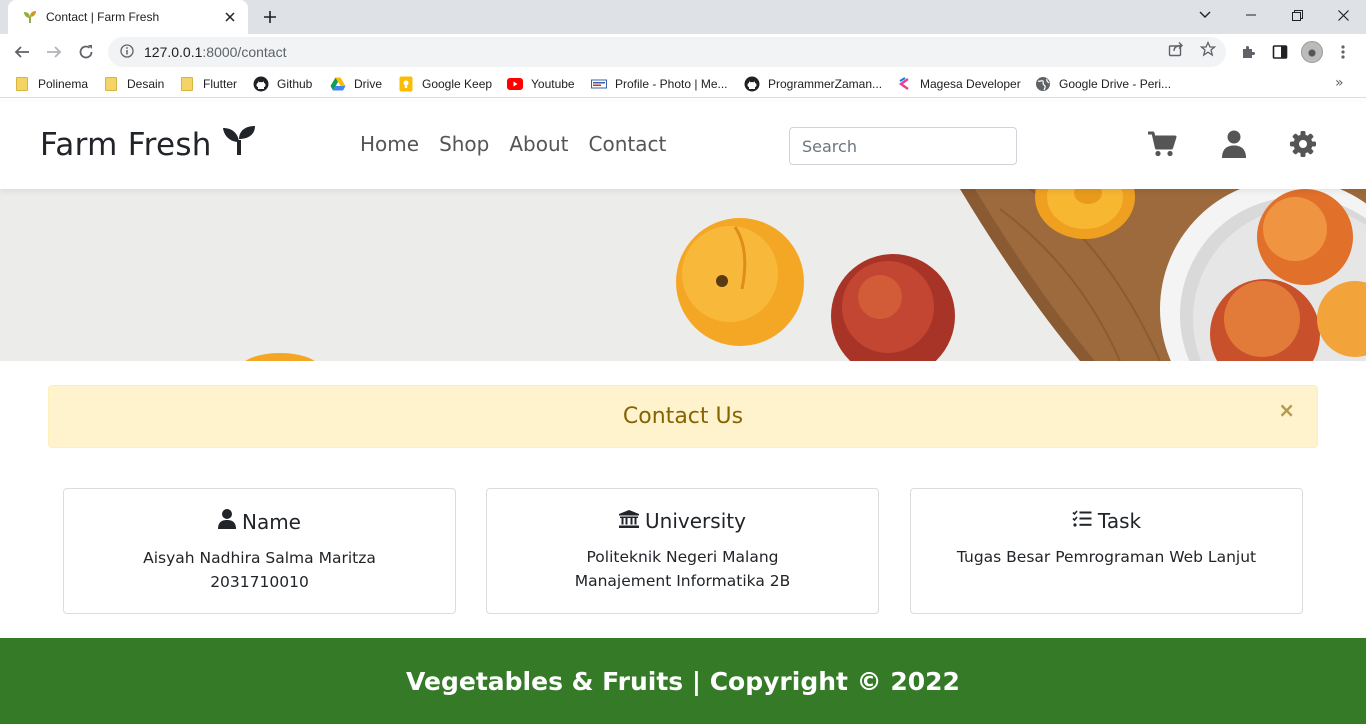  I want to click on site-navbar: Farm Fresh Home Shop About Contact, so click(683, 145).